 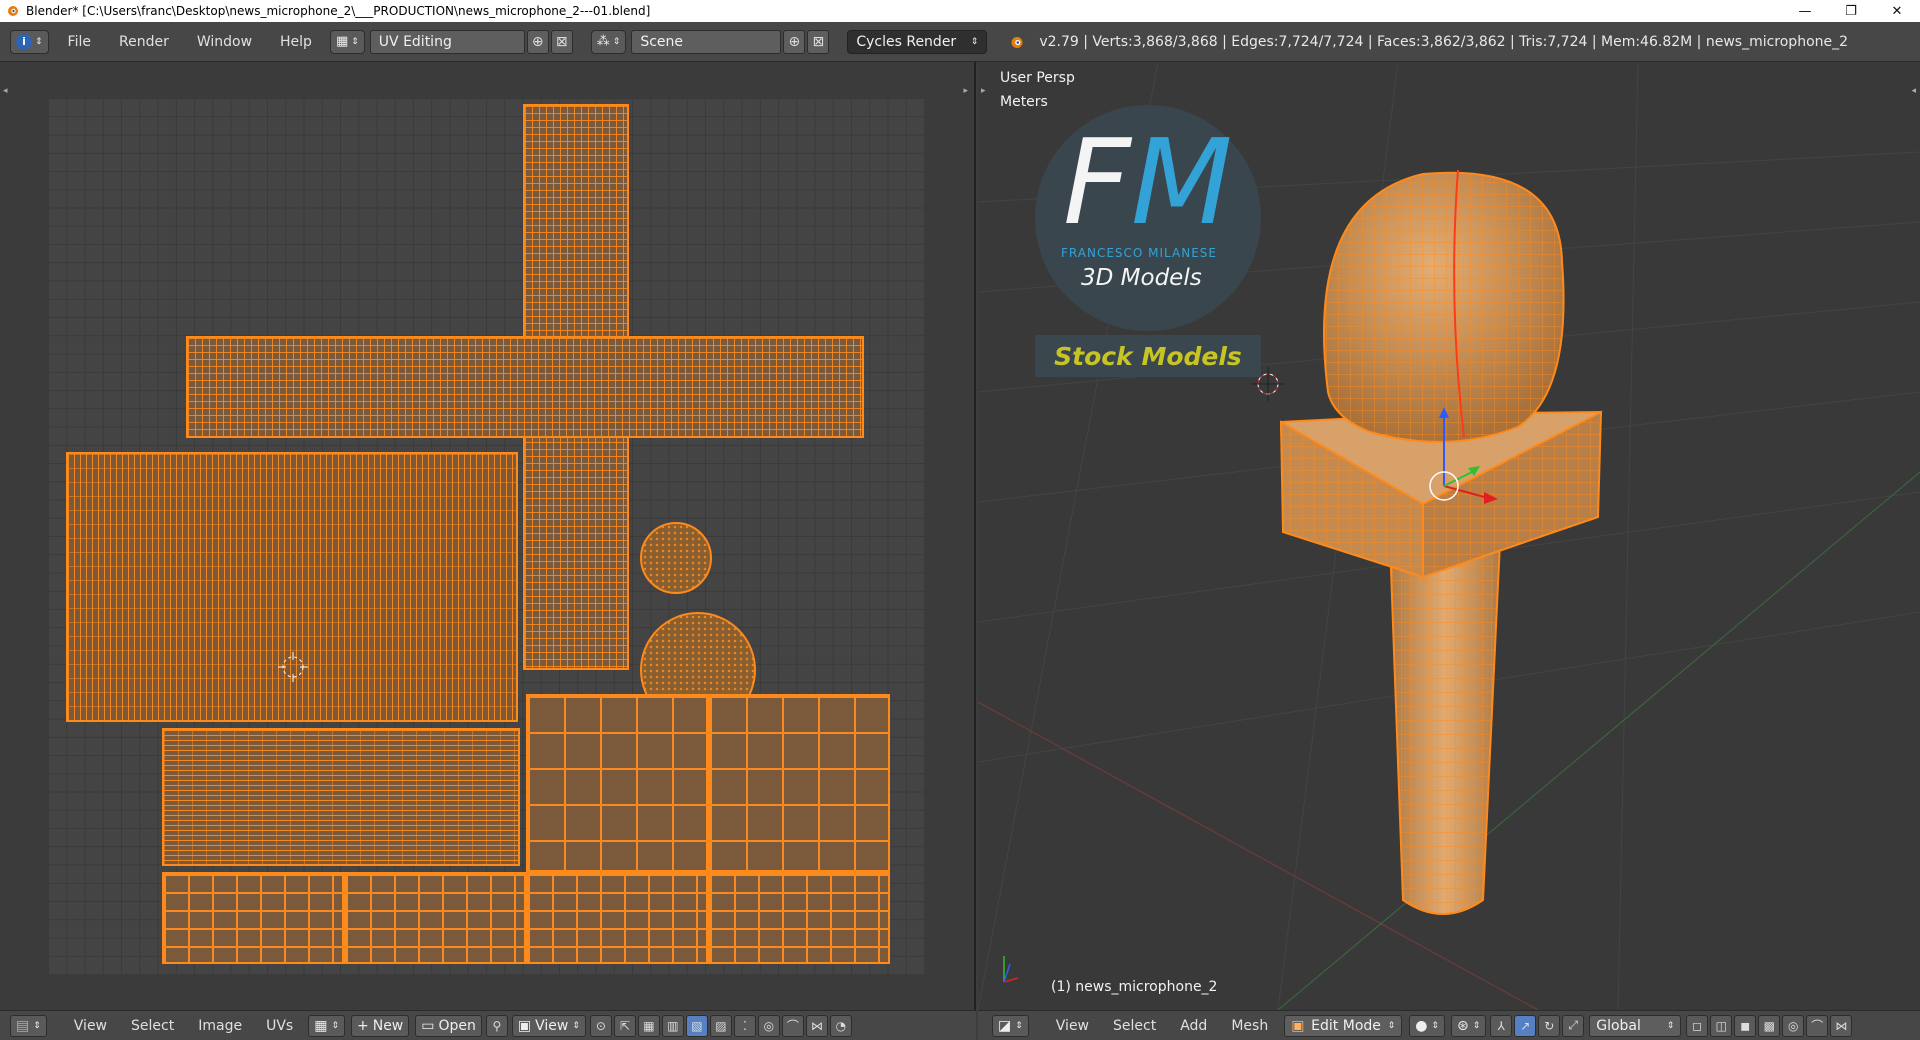 I want to click on uv-2d-cursor-icon, so click(x=293, y=667).